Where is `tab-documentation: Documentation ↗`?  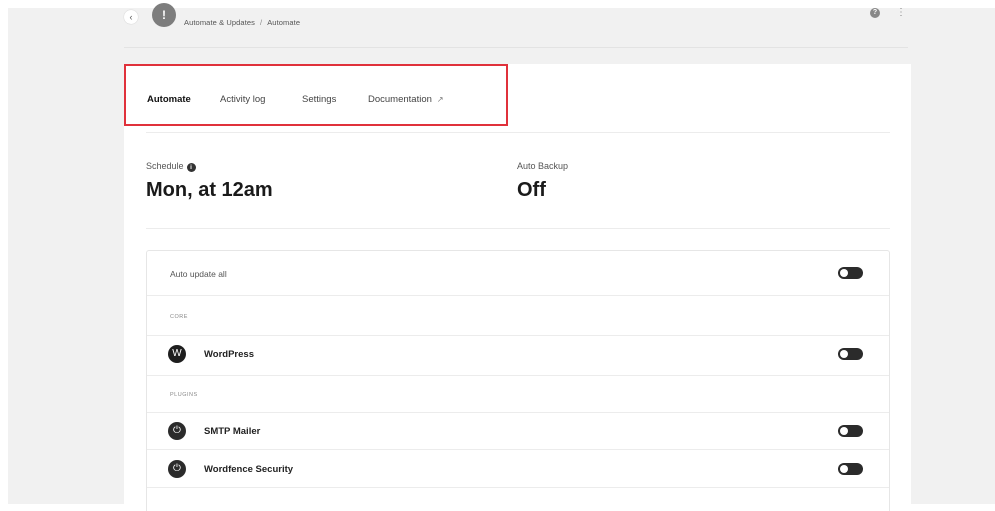
tab-documentation: Documentation ↗ is located at coordinates (406, 99).